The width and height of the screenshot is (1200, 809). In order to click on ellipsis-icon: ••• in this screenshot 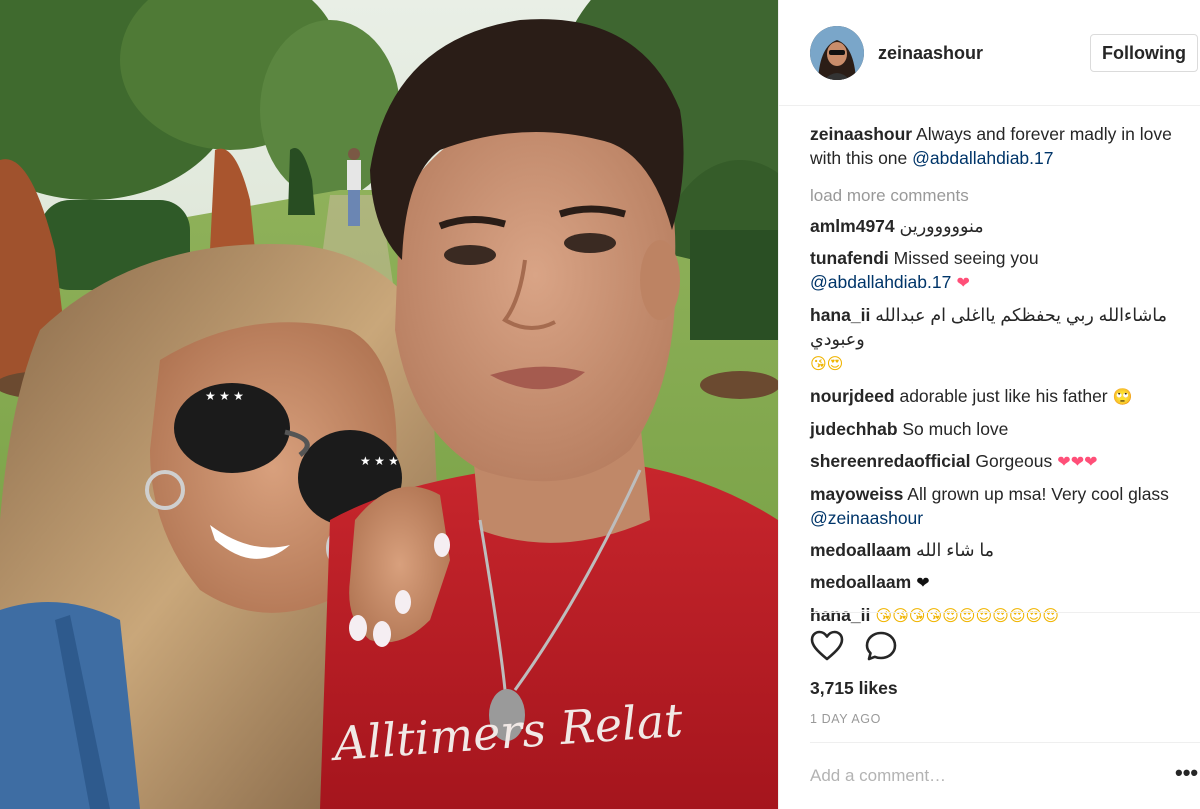, I will do `click(1186, 774)`.